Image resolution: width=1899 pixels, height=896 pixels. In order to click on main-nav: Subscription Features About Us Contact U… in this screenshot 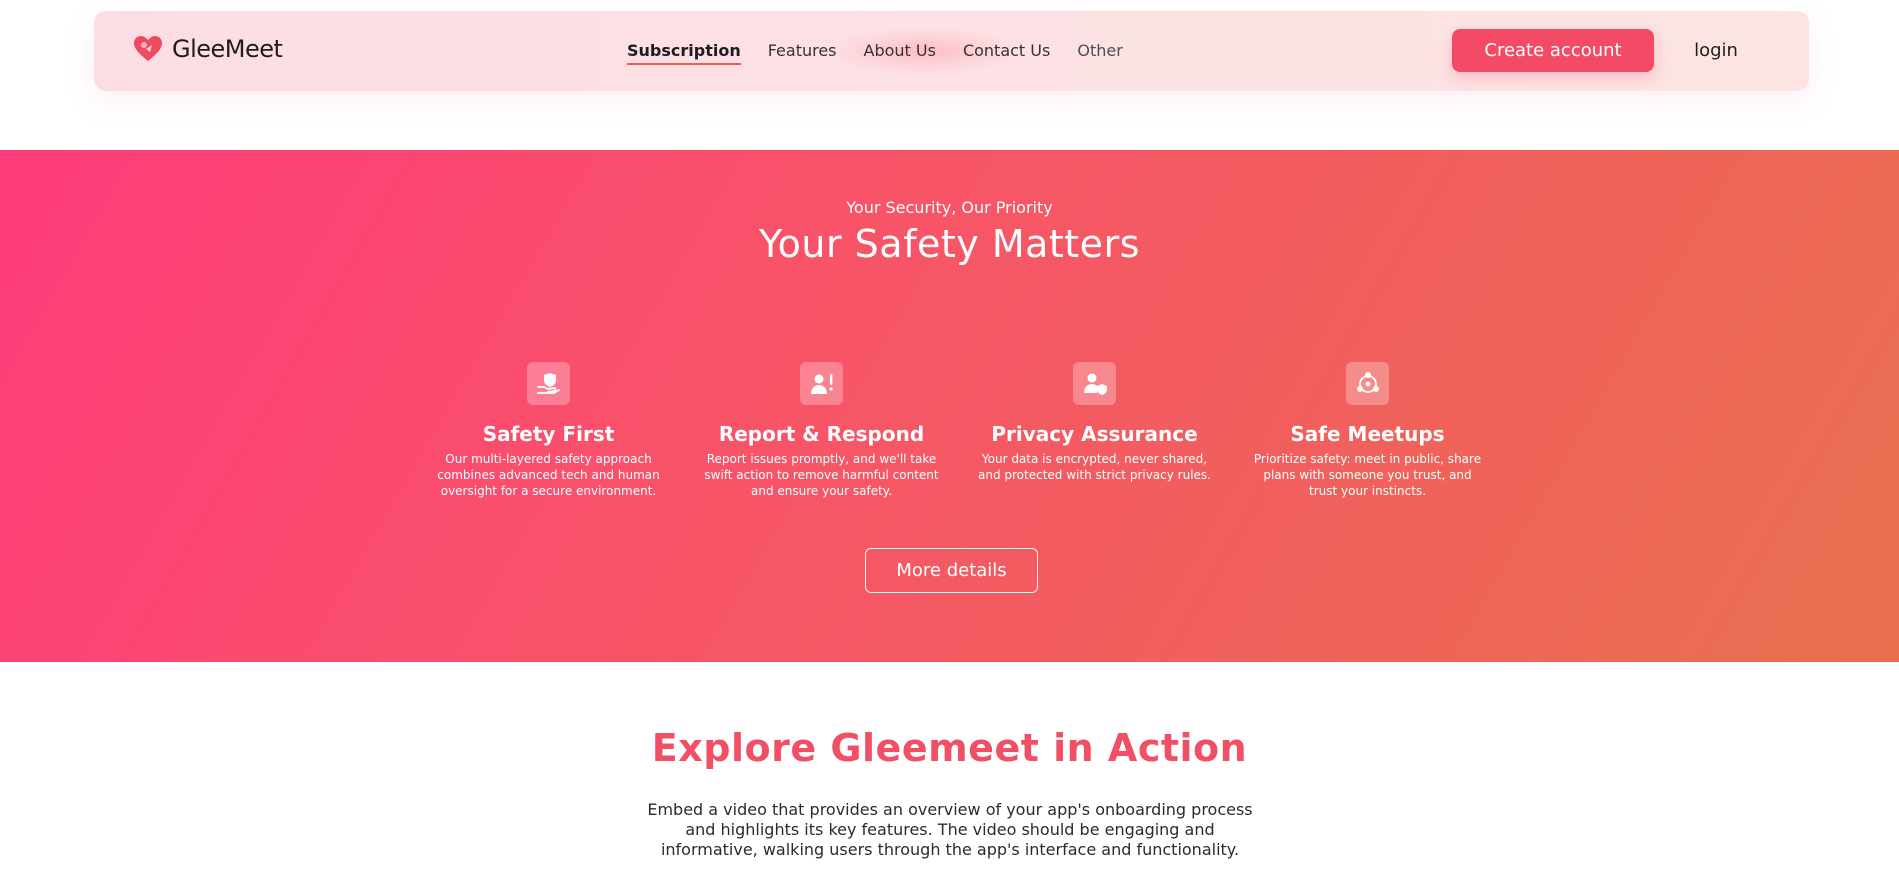, I will do `click(888, 52)`.